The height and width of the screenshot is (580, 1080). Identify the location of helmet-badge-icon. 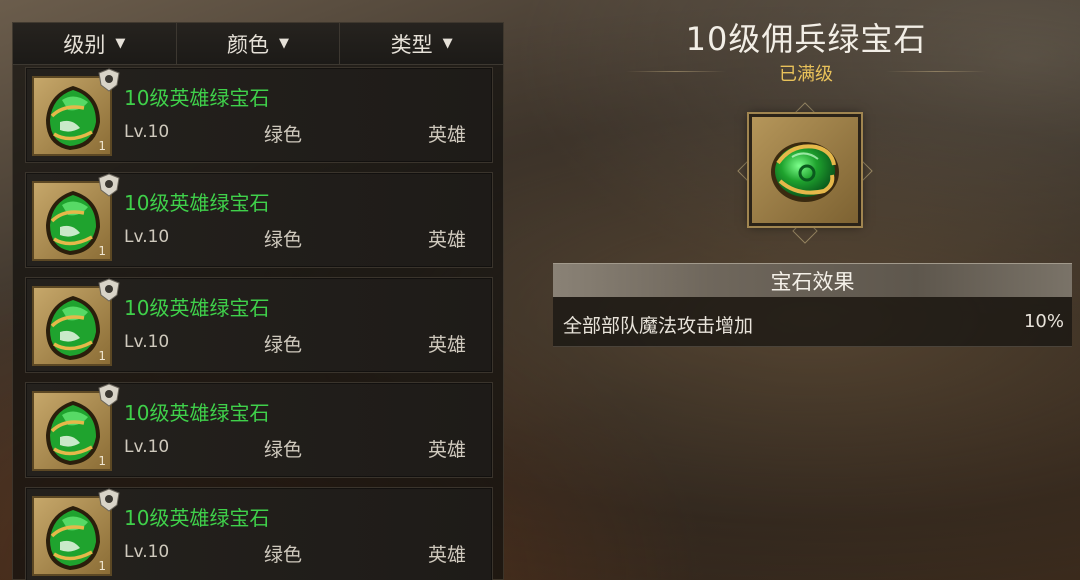
(109, 185).